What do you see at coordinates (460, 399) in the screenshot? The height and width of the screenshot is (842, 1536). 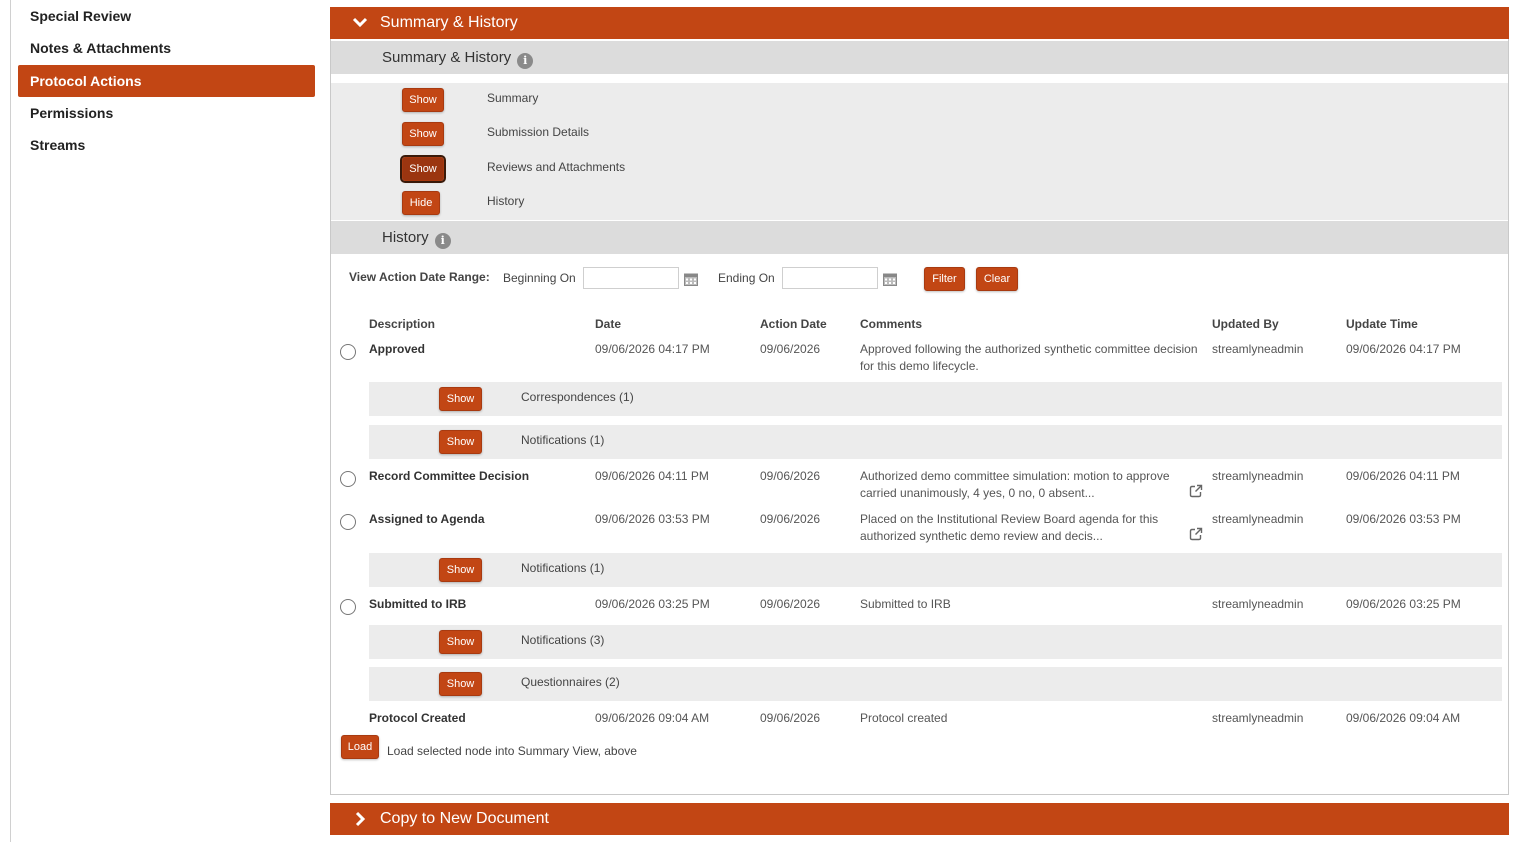 I see `show-correspondences-button: Show` at bounding box center [460, 399].